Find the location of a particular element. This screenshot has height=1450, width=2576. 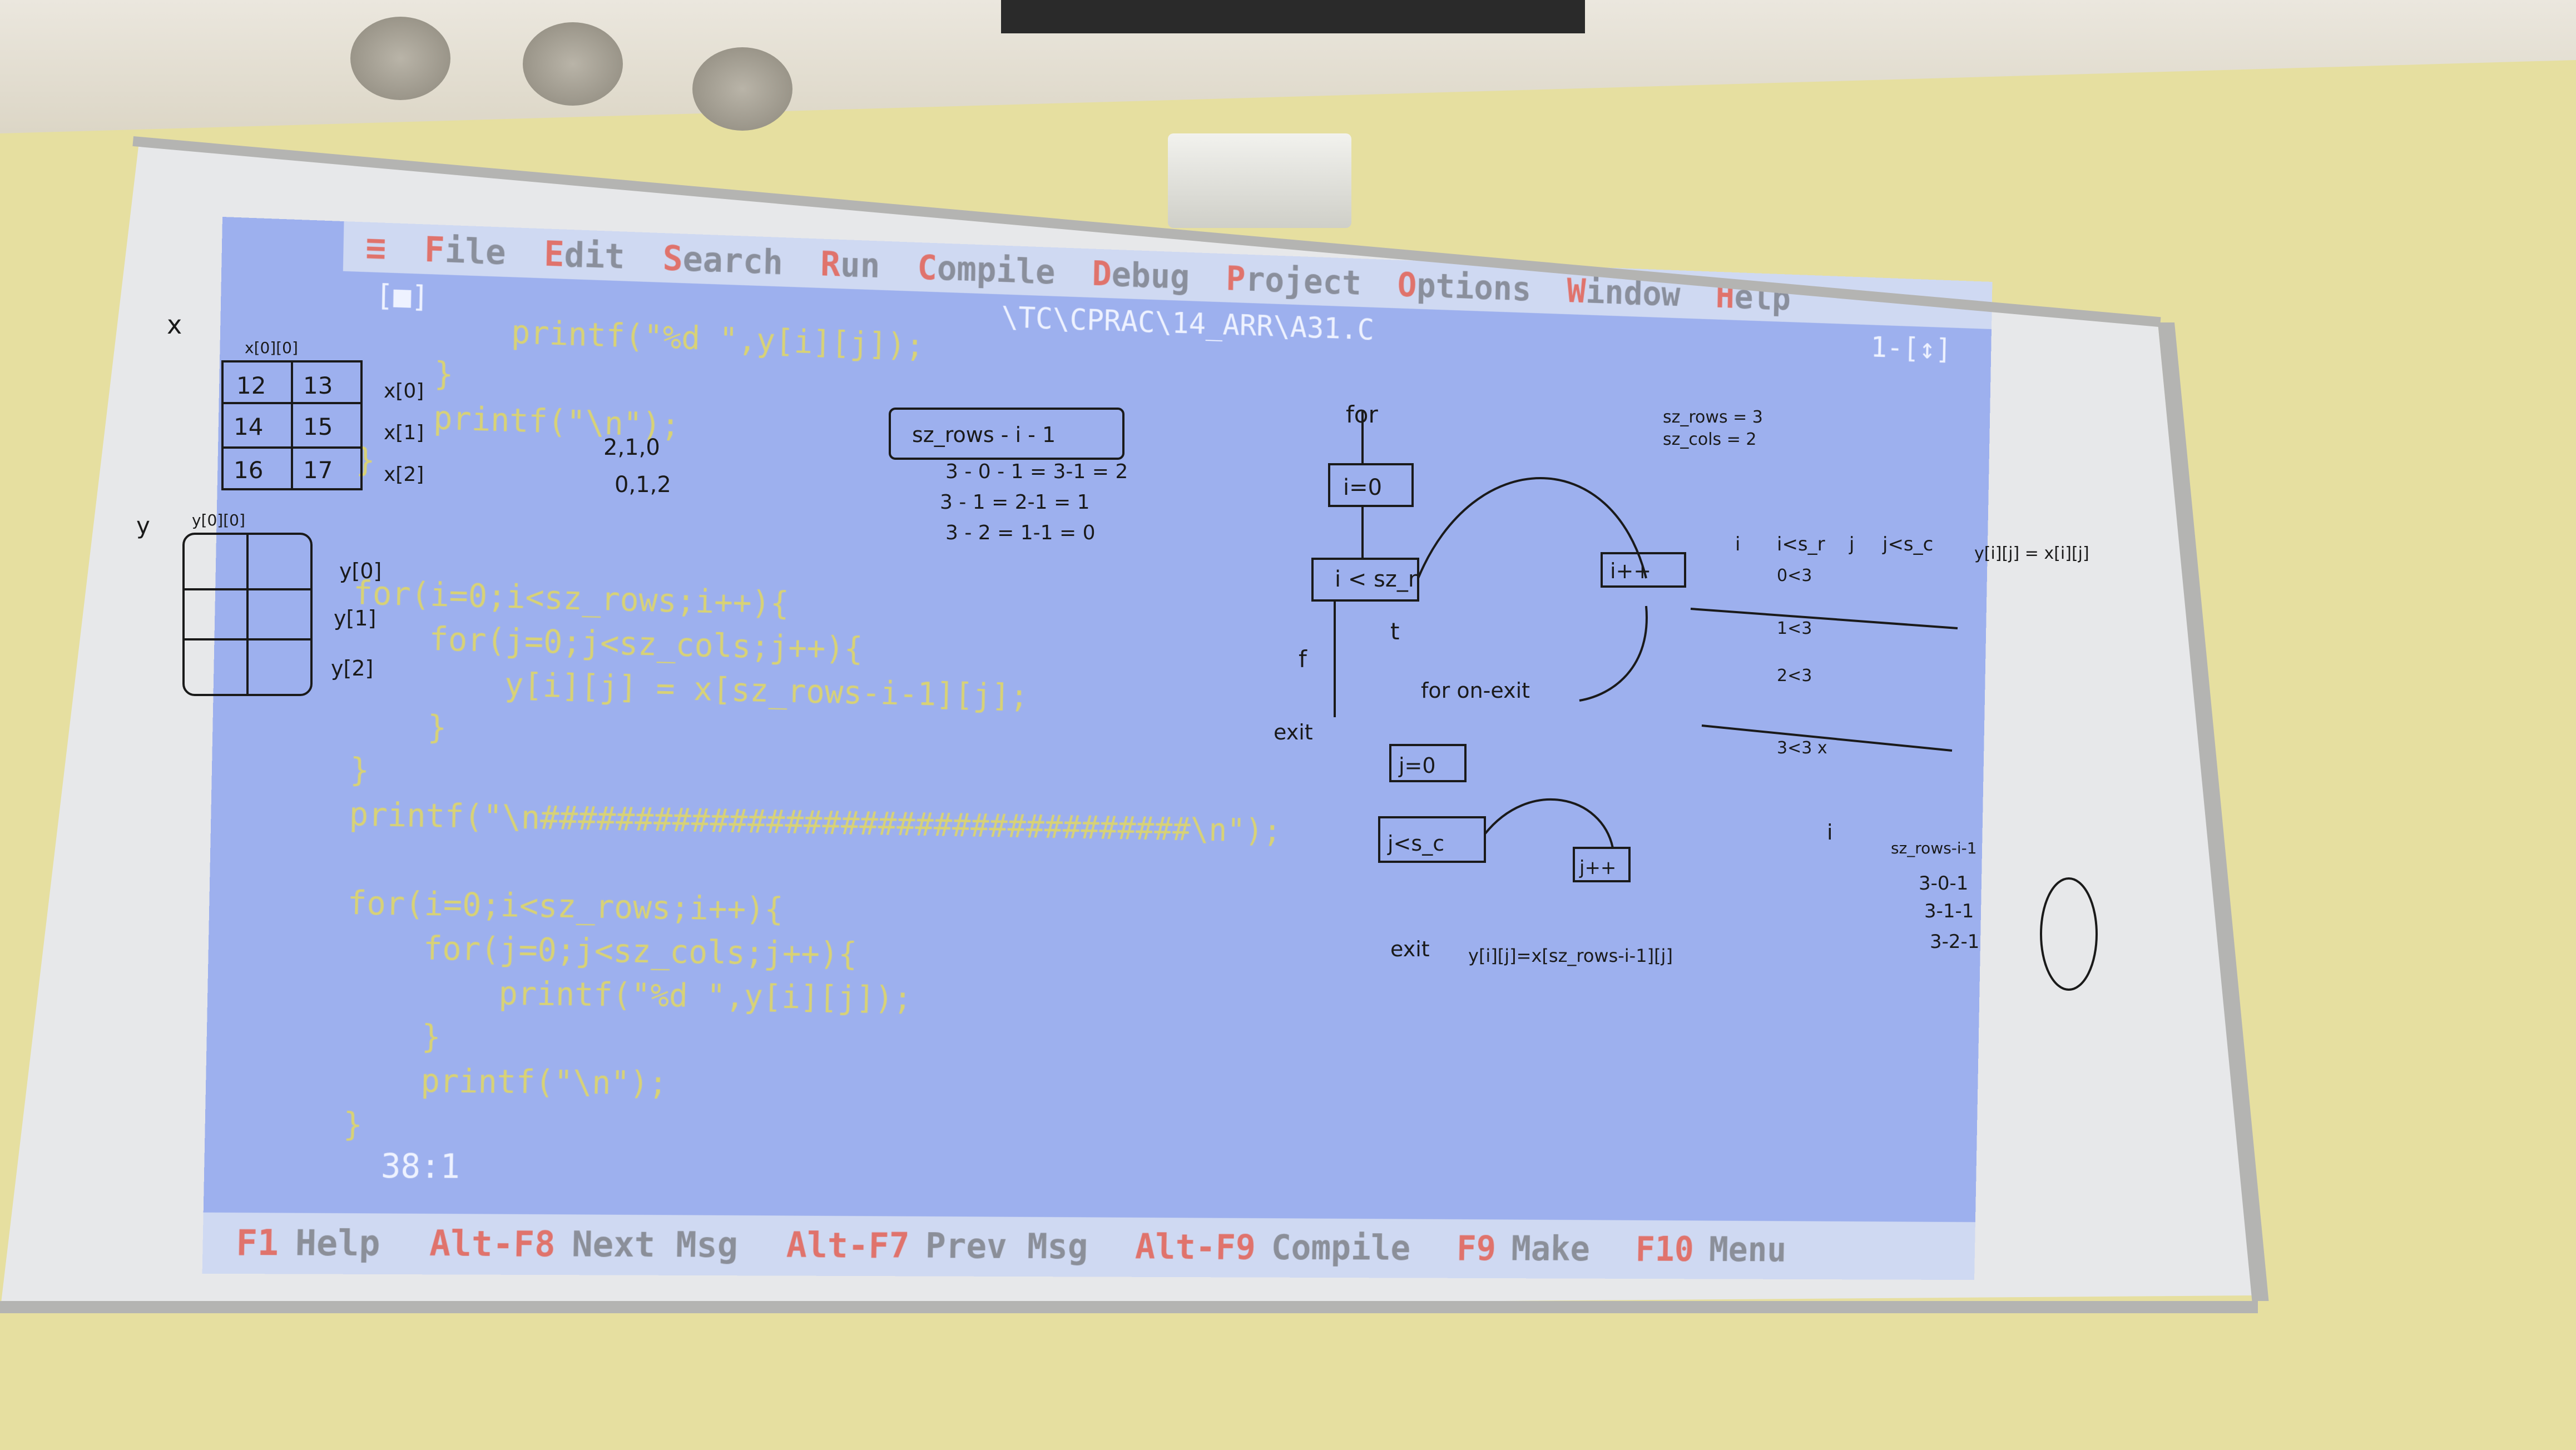

cell-13: 13 is located at coordinates (318, 385).